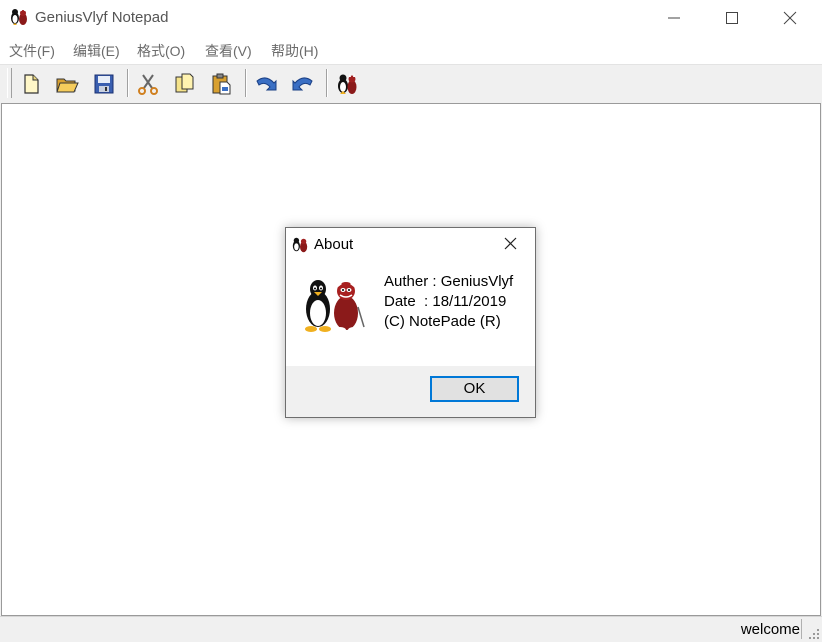 Image resolution: width=822 pixels, height=642 pixels. I want to click on about-button, so click(347, 84).